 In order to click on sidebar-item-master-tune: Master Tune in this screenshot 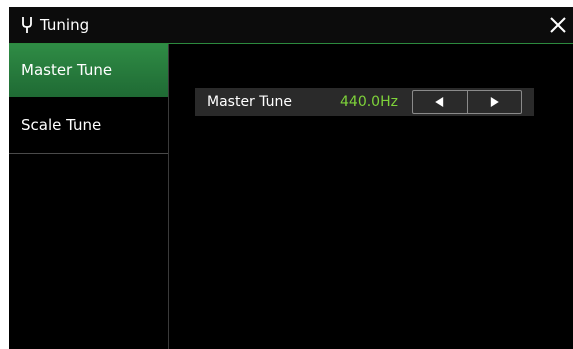, I will do `click(88, 70)`.